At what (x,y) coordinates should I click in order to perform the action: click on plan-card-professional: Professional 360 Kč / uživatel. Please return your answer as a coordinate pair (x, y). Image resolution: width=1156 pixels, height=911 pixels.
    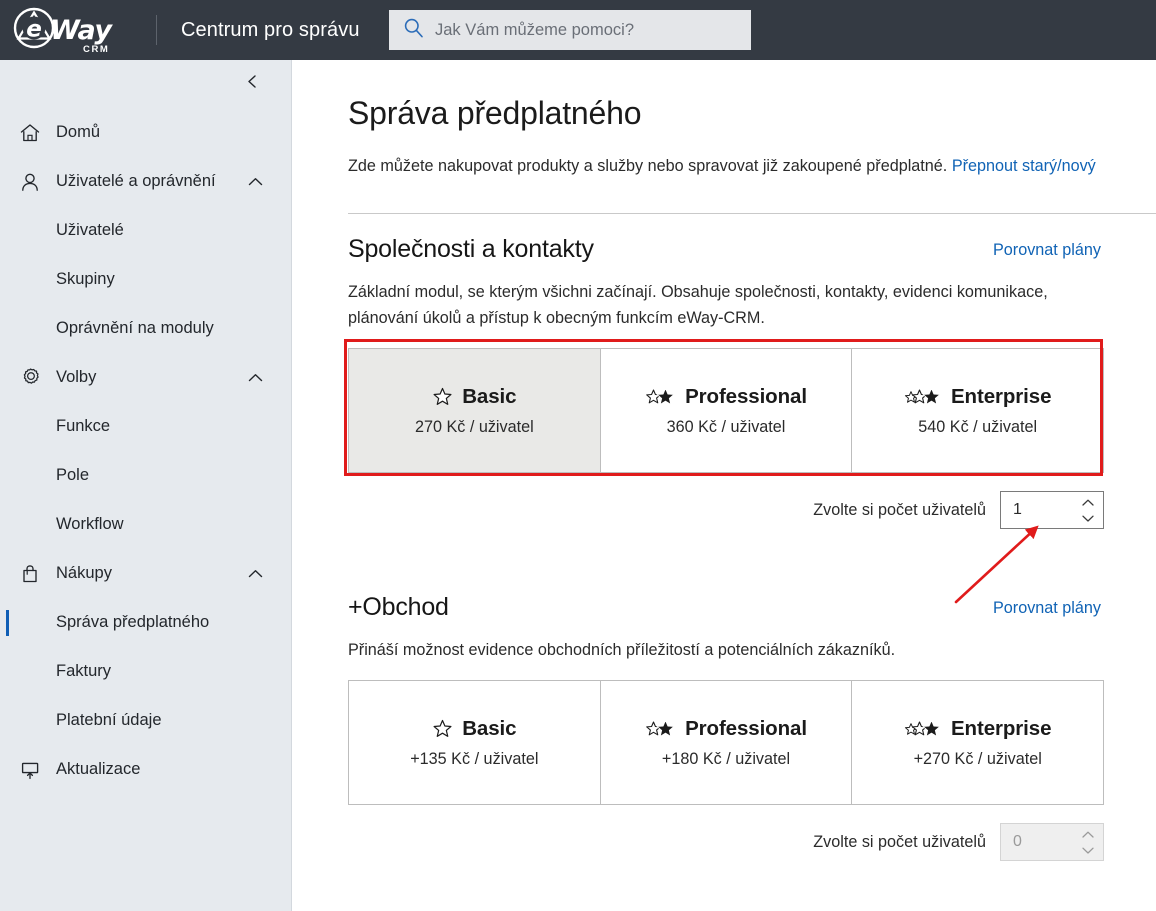
    Looking at the image, I should click on (726, 410).